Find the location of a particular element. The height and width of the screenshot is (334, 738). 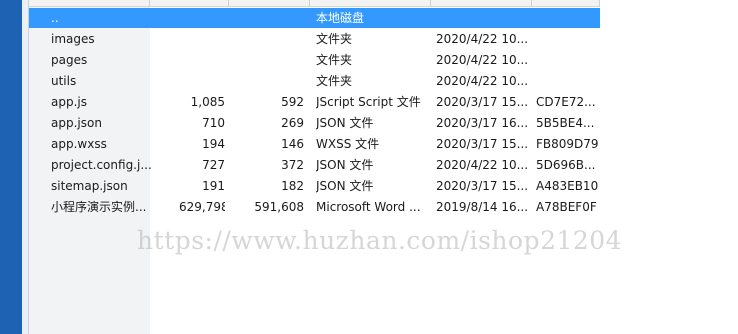

file-name: app.wxss is located at coordinates (79, 144).